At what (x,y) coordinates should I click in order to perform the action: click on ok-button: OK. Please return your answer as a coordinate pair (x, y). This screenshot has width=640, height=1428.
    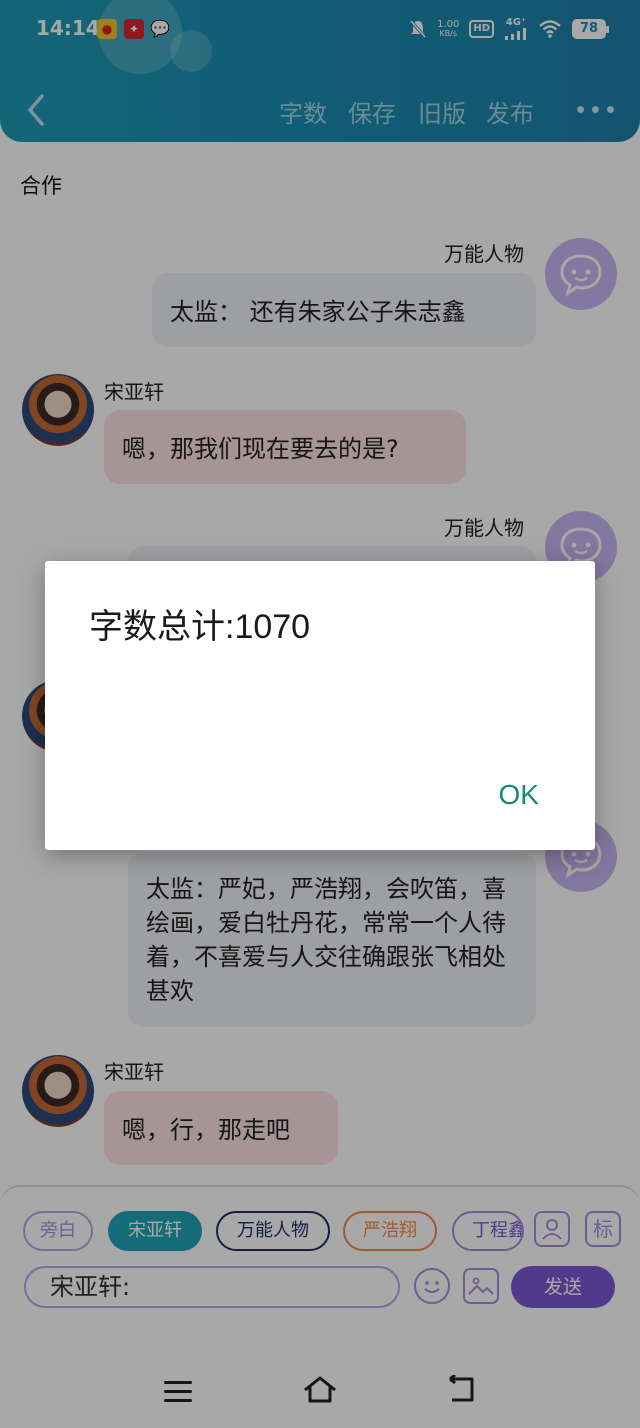
    Looking at the image, I should click on (519, 795).